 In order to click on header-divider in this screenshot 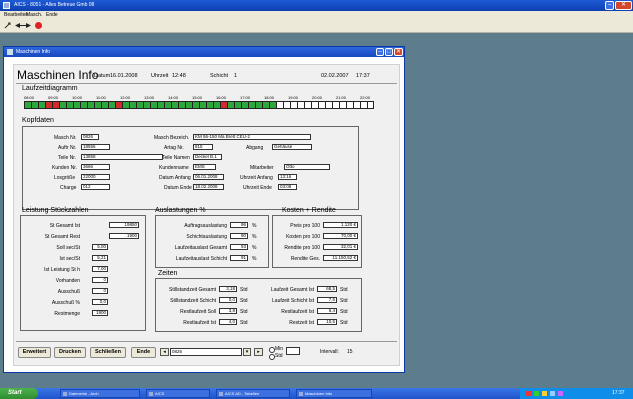, I will do `click(206, 83)`.